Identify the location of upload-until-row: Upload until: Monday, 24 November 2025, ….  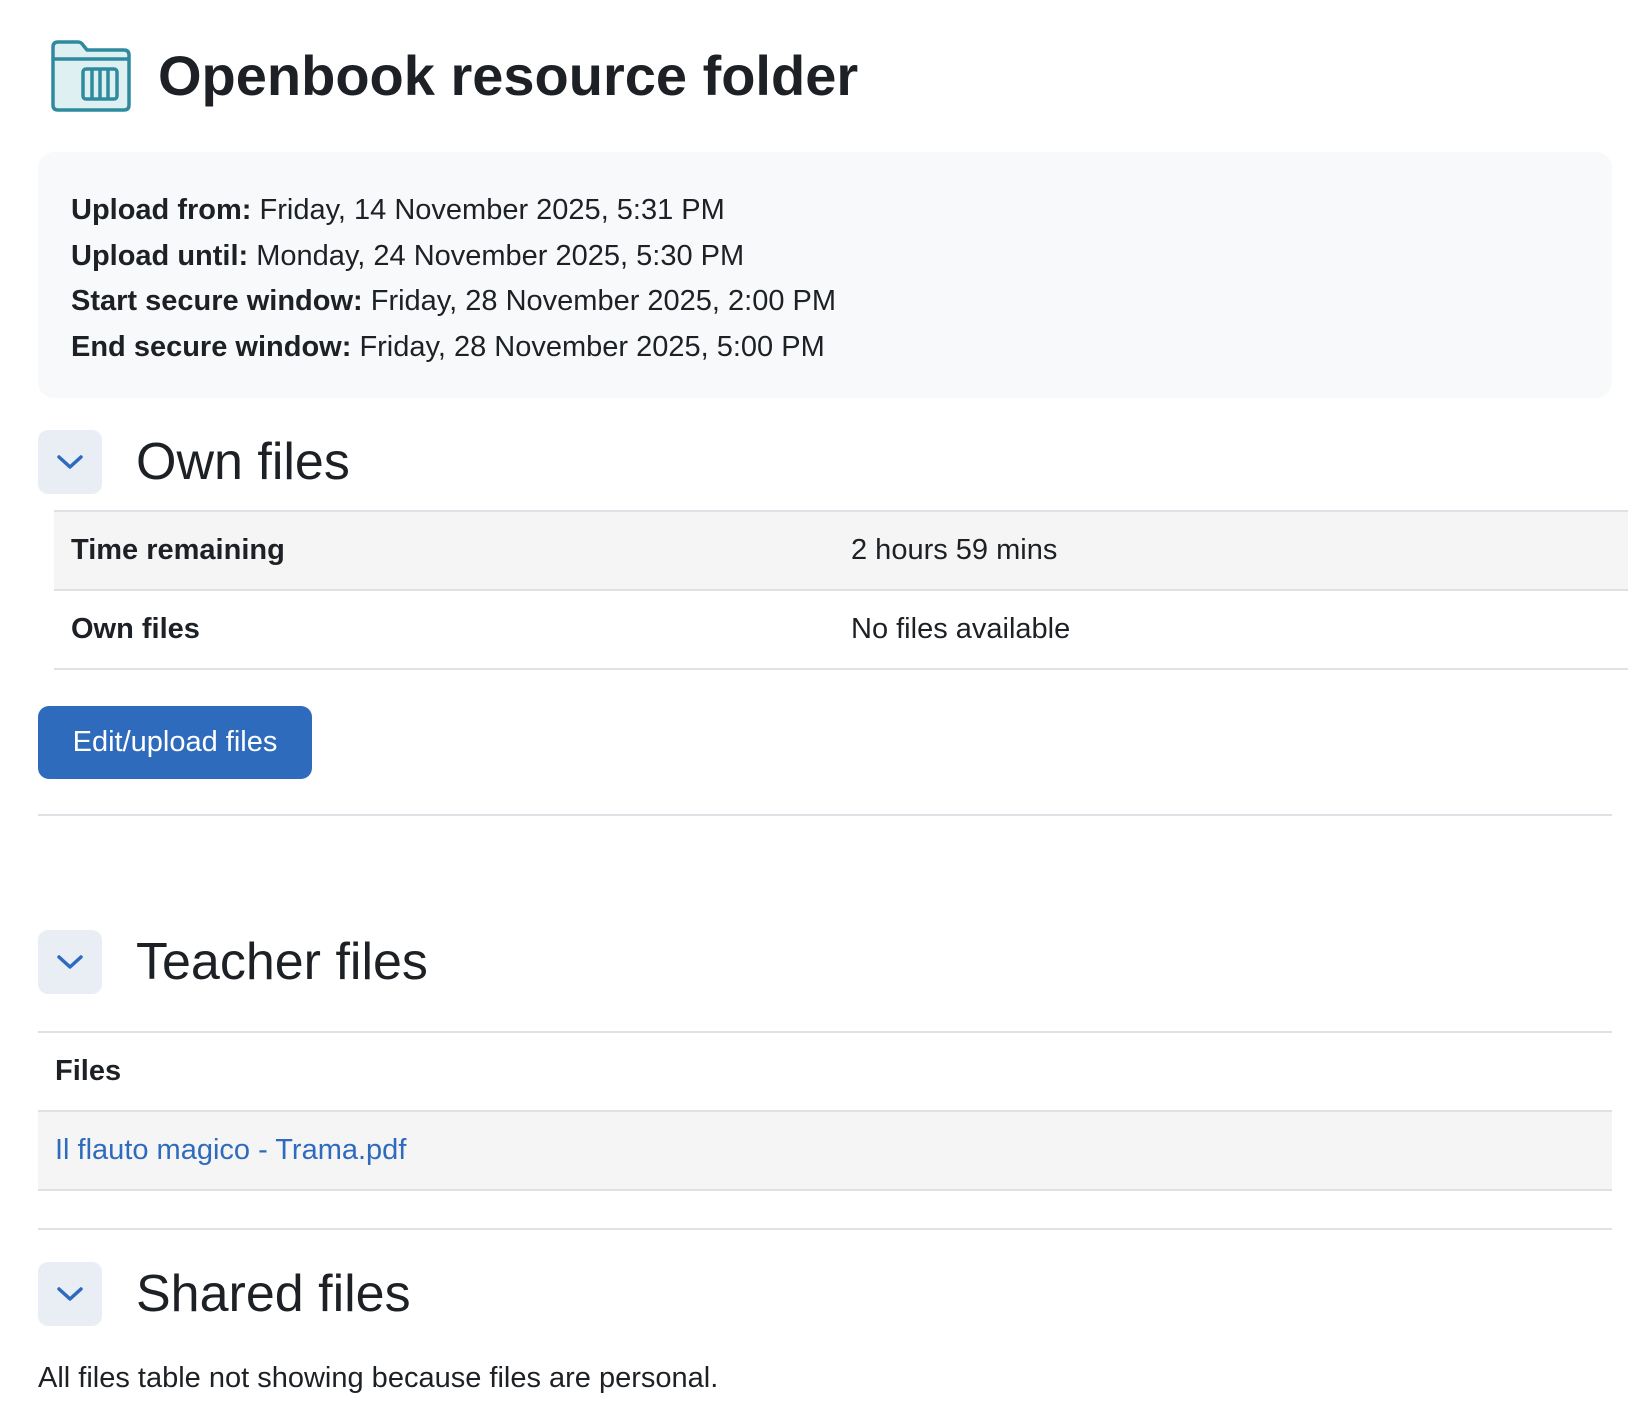
(841, 257).